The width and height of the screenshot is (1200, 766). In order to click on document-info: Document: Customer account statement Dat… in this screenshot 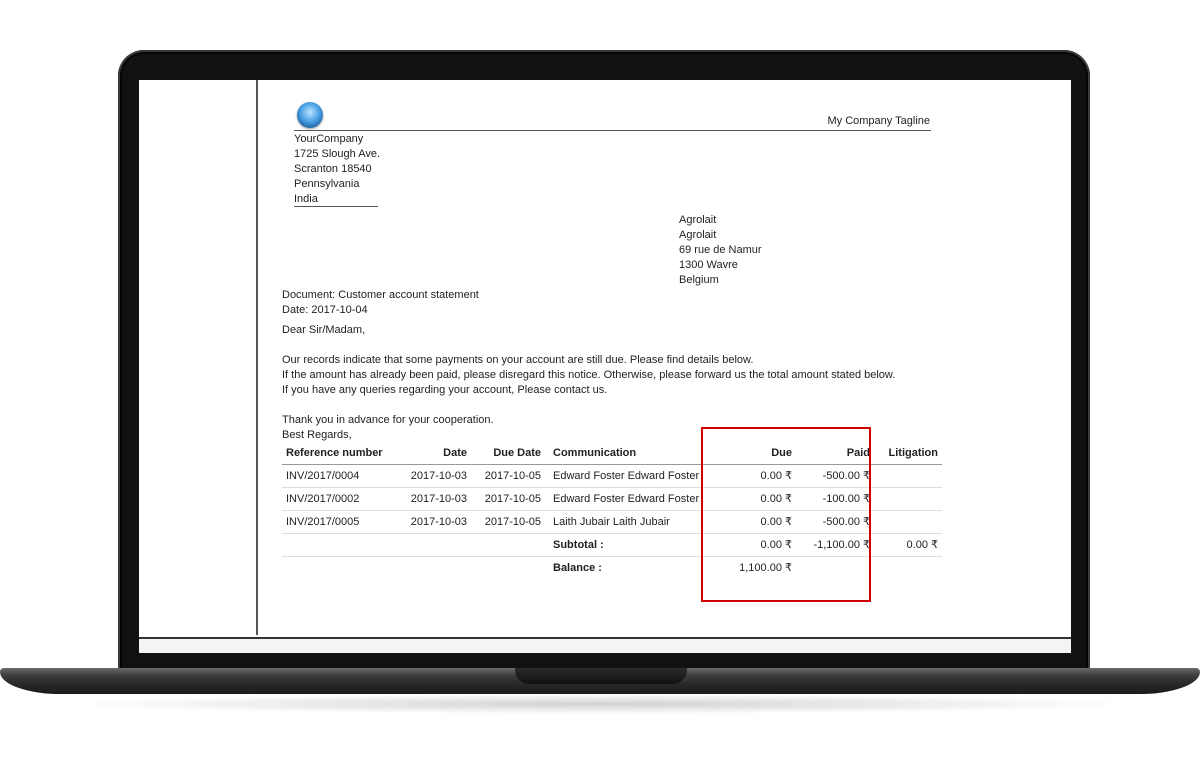, I will do `click(380, 303)`.